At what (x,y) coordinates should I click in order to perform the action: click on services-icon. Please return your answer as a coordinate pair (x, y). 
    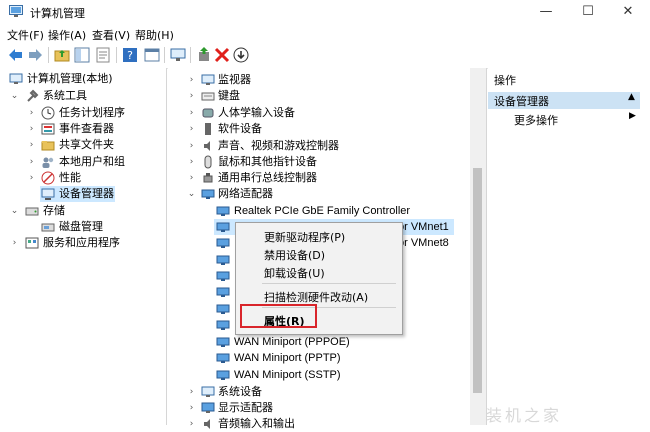
    Looking at the image, I should click on (32, 243).